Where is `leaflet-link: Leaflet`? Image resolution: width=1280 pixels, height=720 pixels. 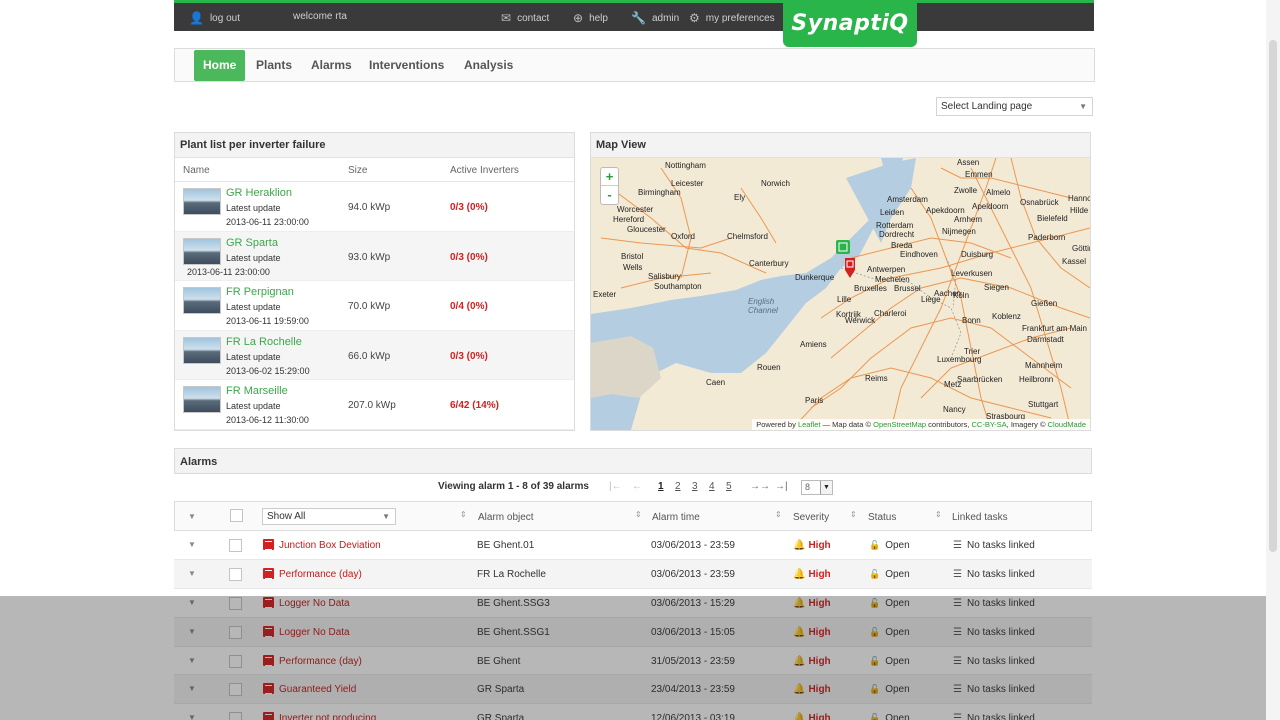
leaflet-link: Leaflet is located at coordinates (809, 424).